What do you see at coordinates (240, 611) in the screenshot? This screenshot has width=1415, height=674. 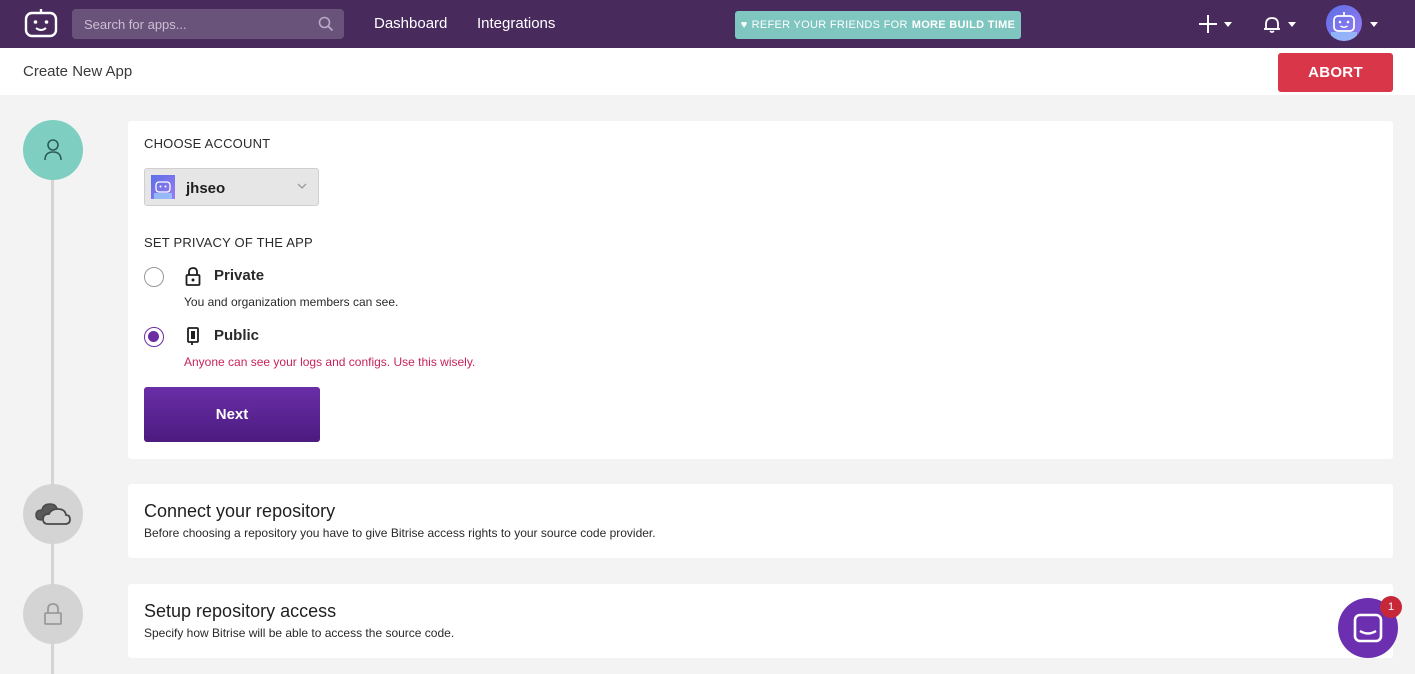 I see `setup-access-title: Setup repository access` at bounding box center [240, 611].